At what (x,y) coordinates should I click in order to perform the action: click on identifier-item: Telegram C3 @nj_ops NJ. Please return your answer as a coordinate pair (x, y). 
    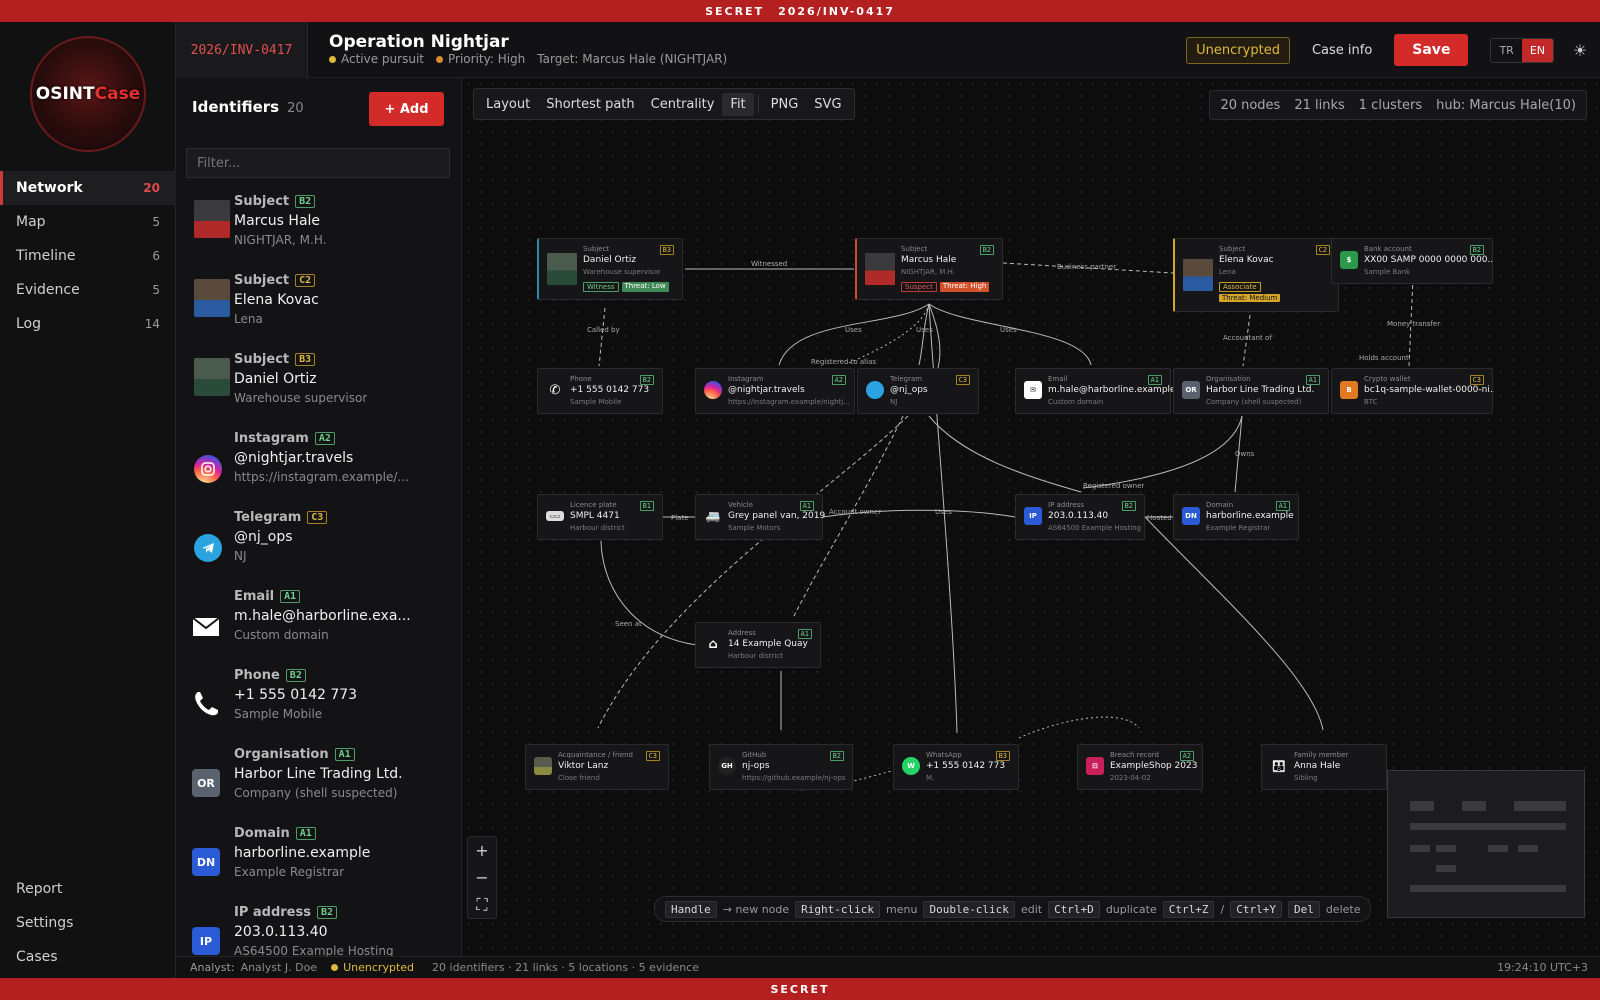
    Looking at the image, I should click on (318, 545).